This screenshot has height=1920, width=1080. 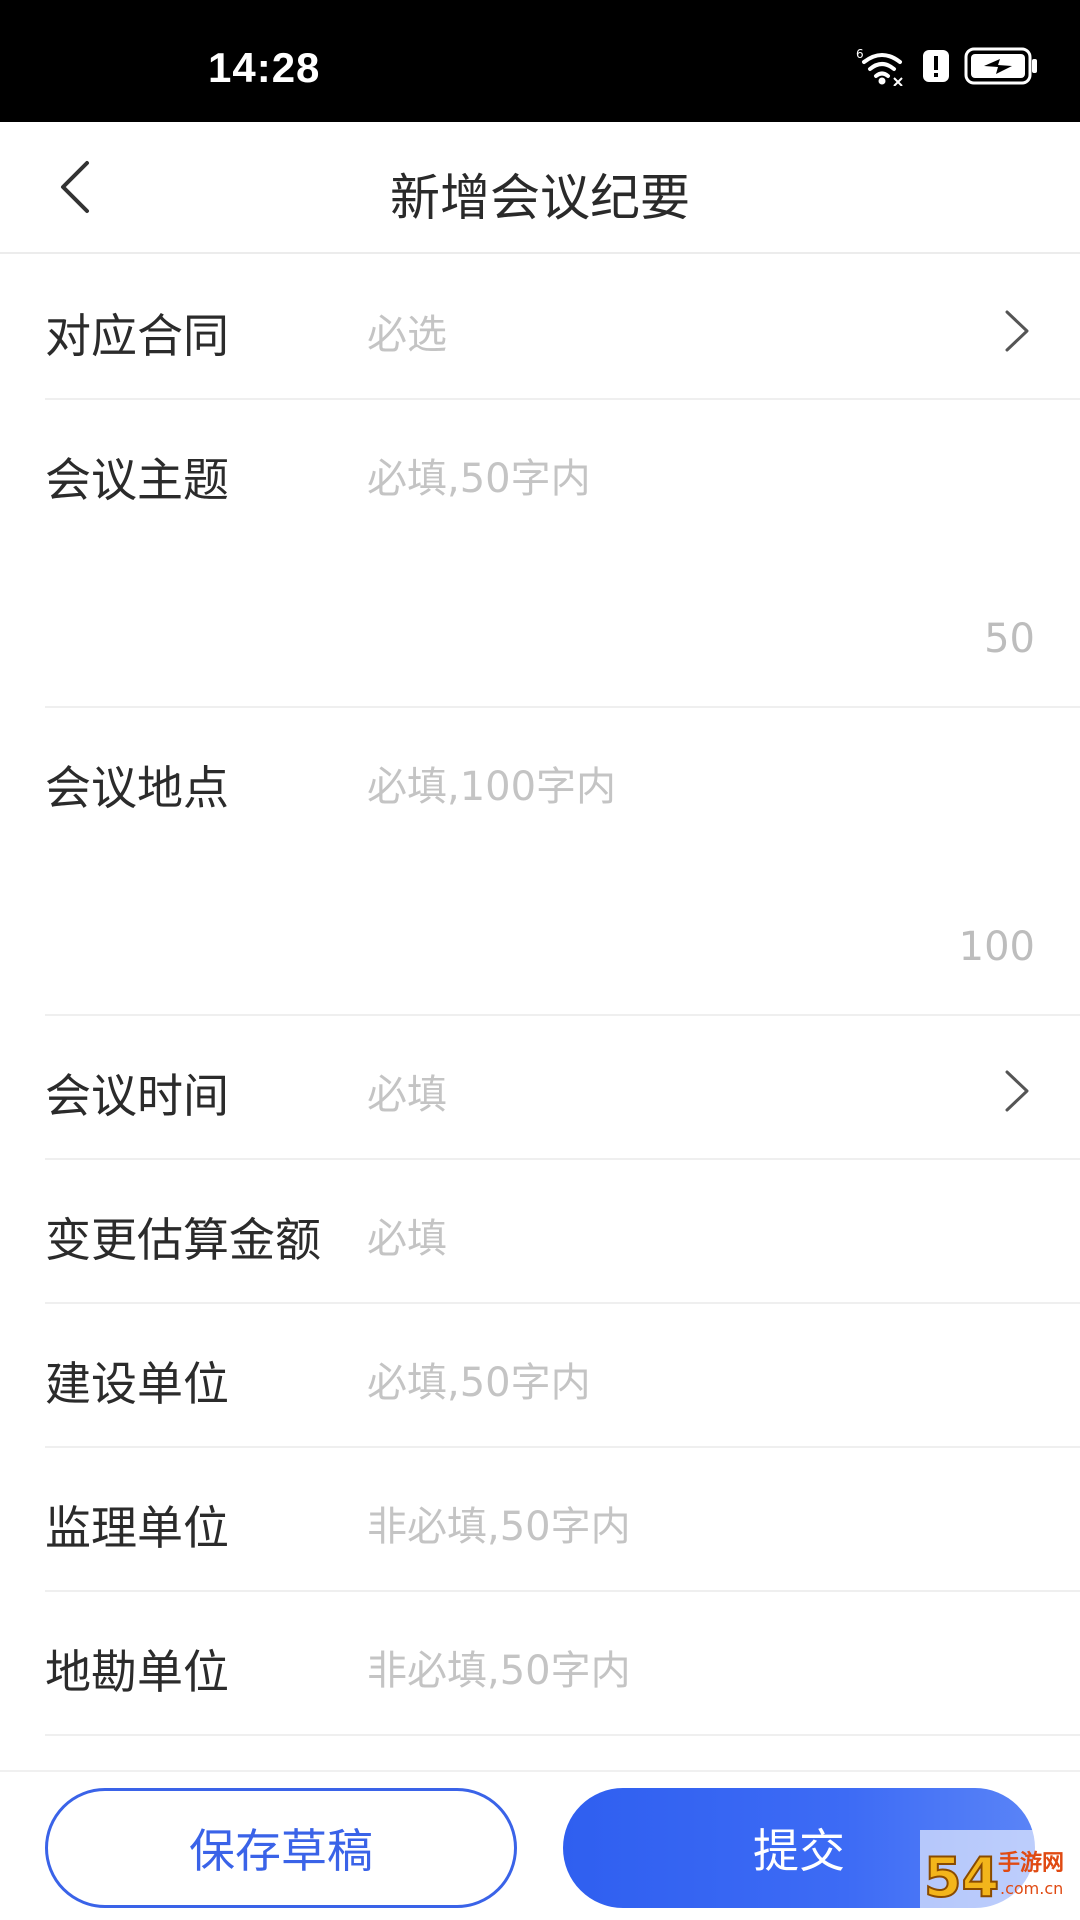 What do you see at coordinates (137, 788) in the screenshot?
I see `location-label: 会议地点` at bounding box center [137, 788].